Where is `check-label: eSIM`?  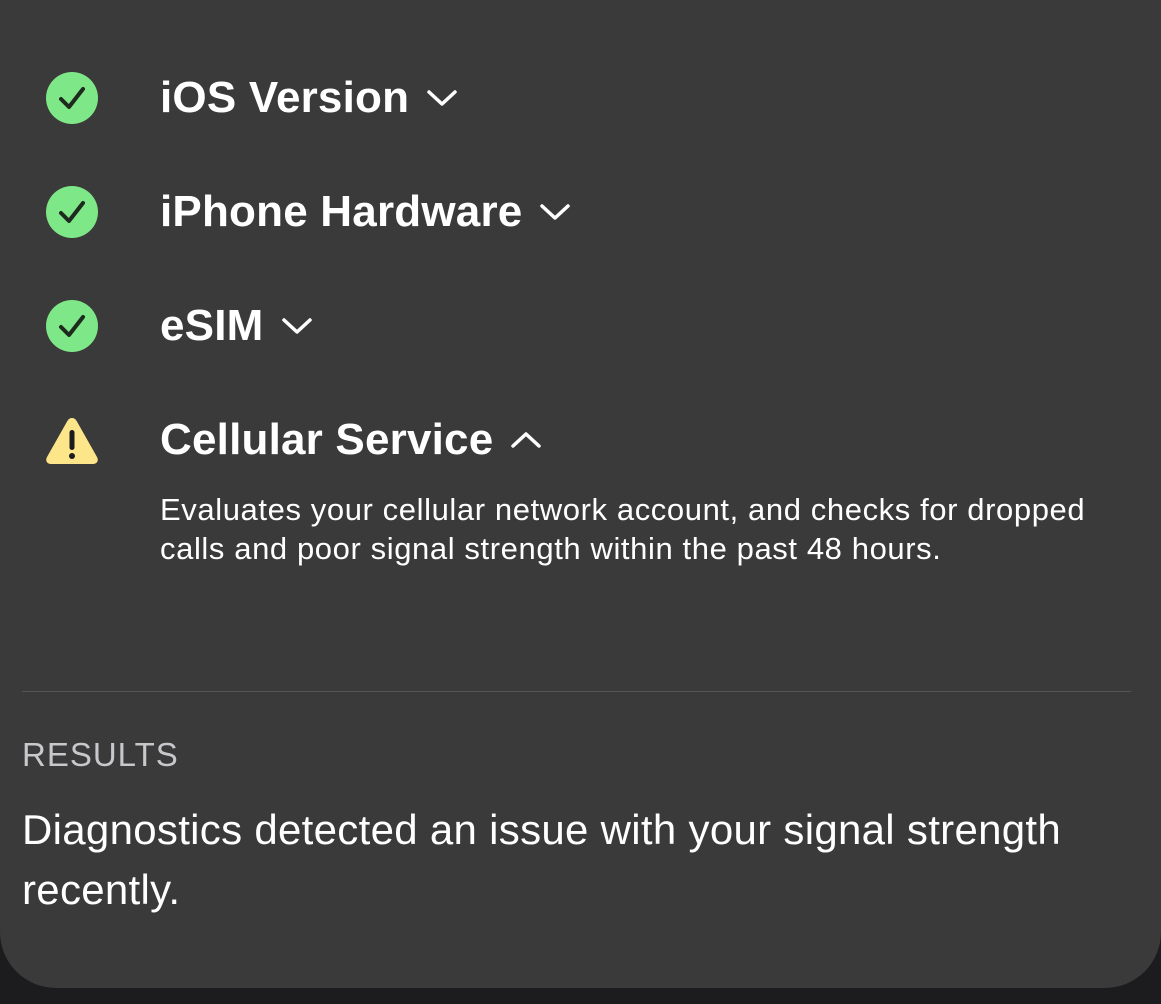
check-label: eSIM is located at coordinates (212, 325).